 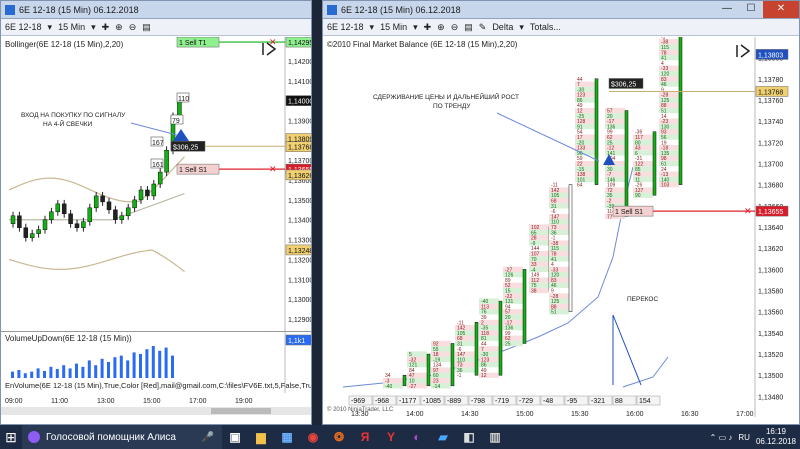 I want to click on clock: 16:19 06.12.2018, so click(x=776, y=437).